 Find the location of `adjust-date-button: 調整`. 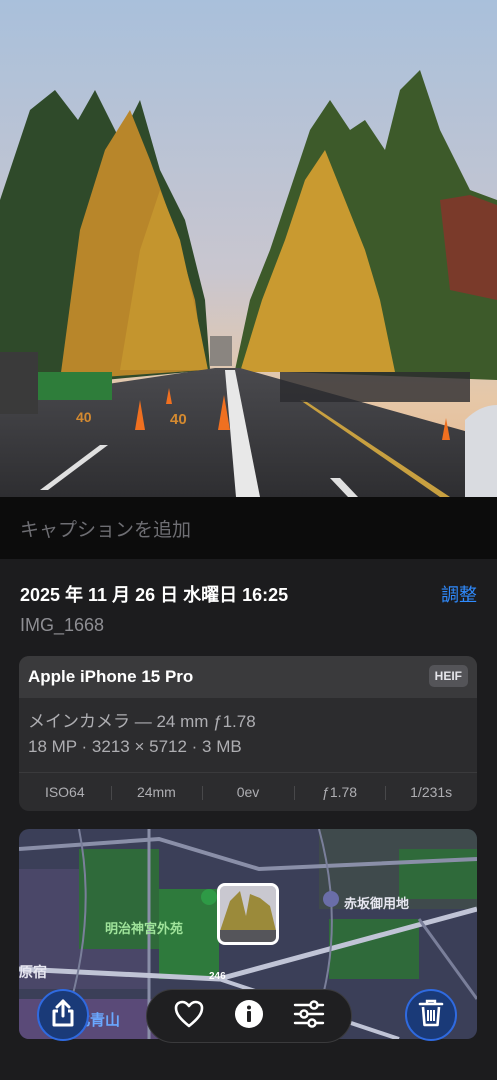

adjust-date-button: 調整 is located at coordinates (459, 594).